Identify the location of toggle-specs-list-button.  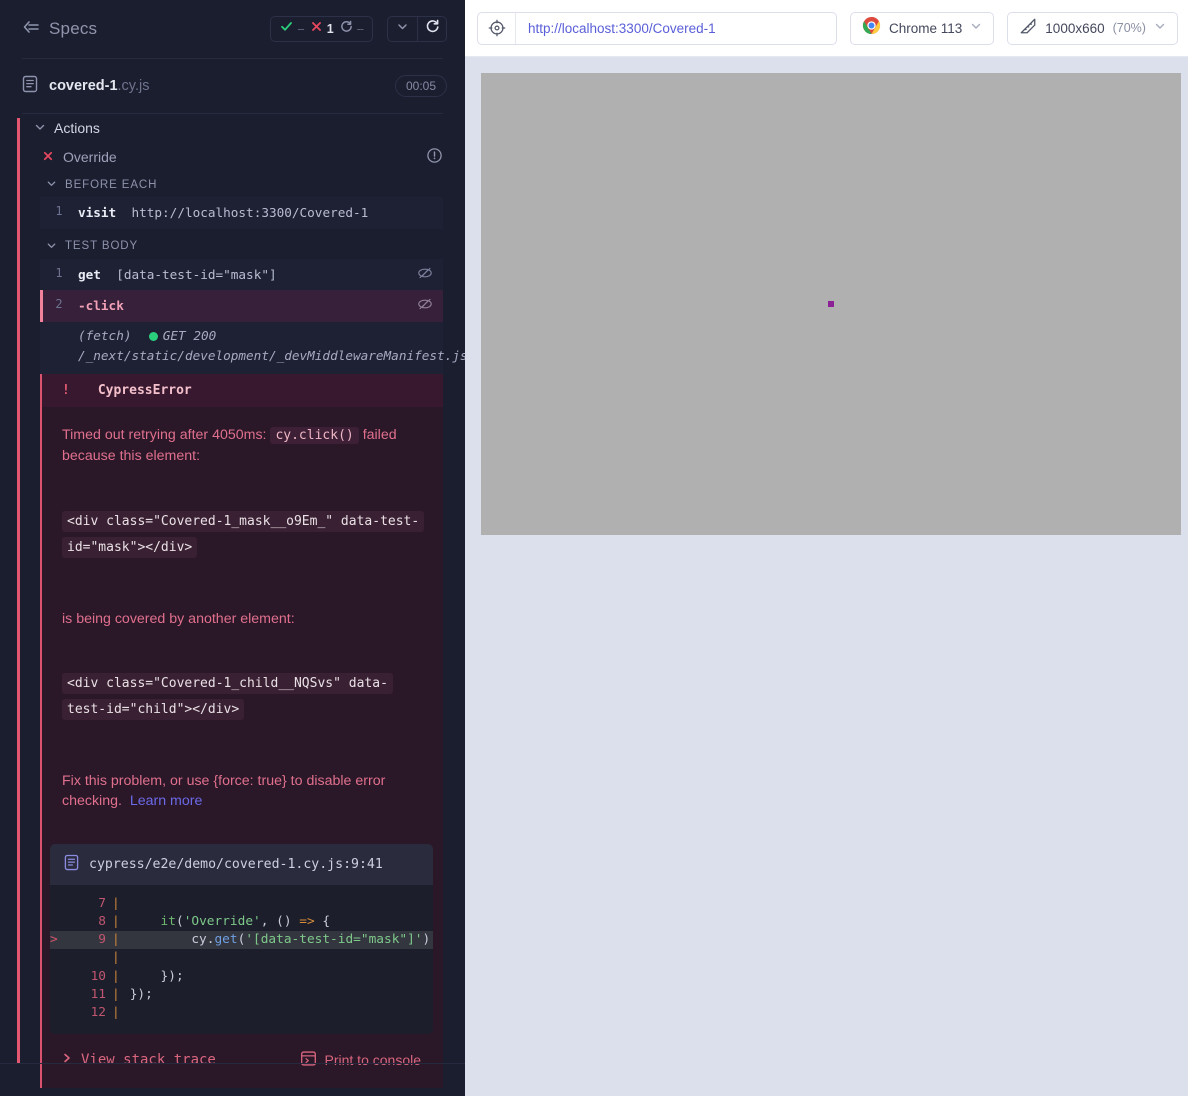
(402, 29).